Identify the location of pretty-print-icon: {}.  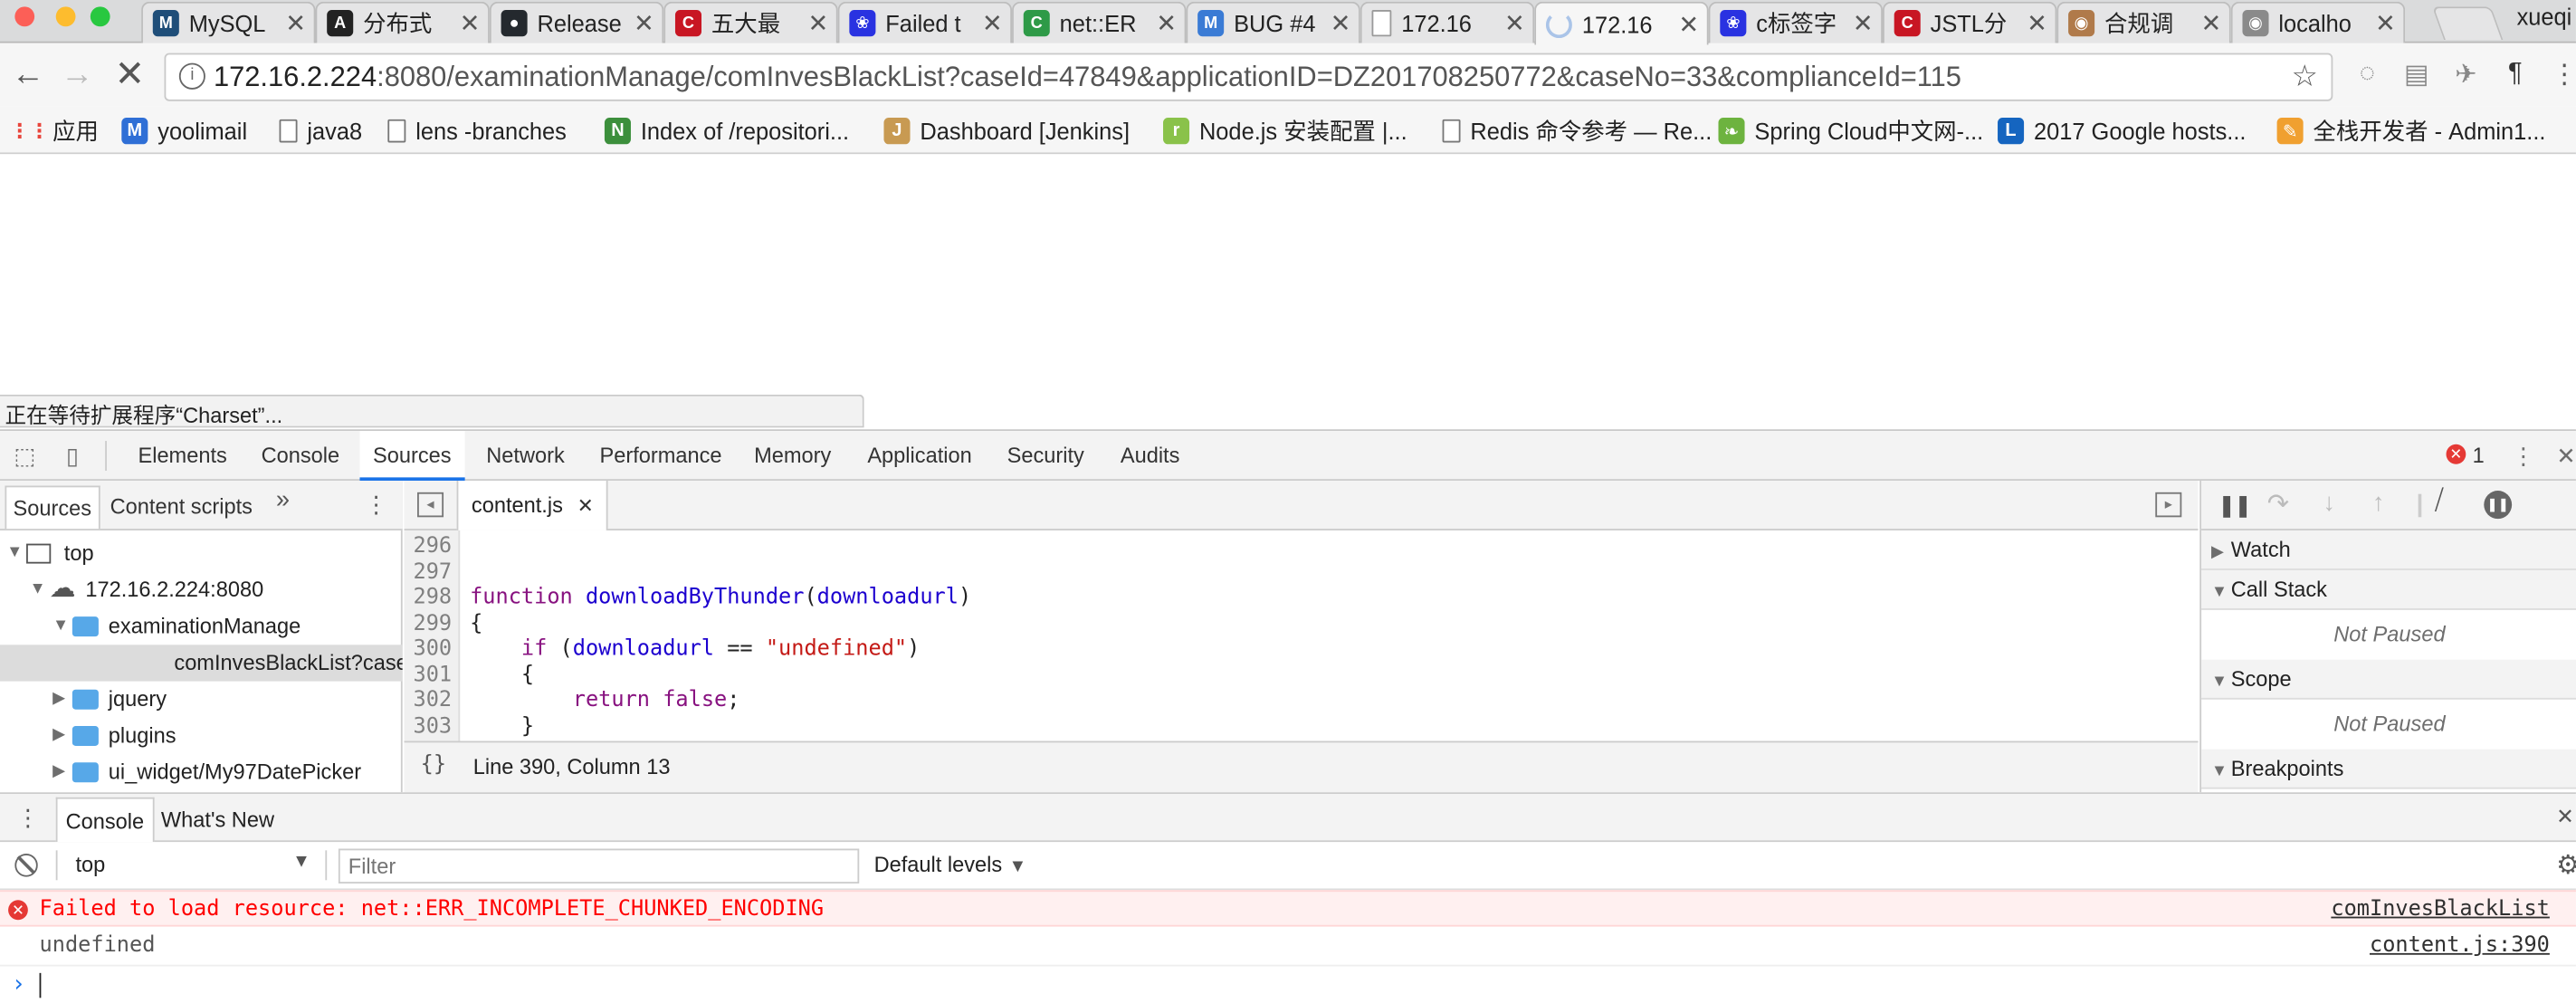
(433, 764).